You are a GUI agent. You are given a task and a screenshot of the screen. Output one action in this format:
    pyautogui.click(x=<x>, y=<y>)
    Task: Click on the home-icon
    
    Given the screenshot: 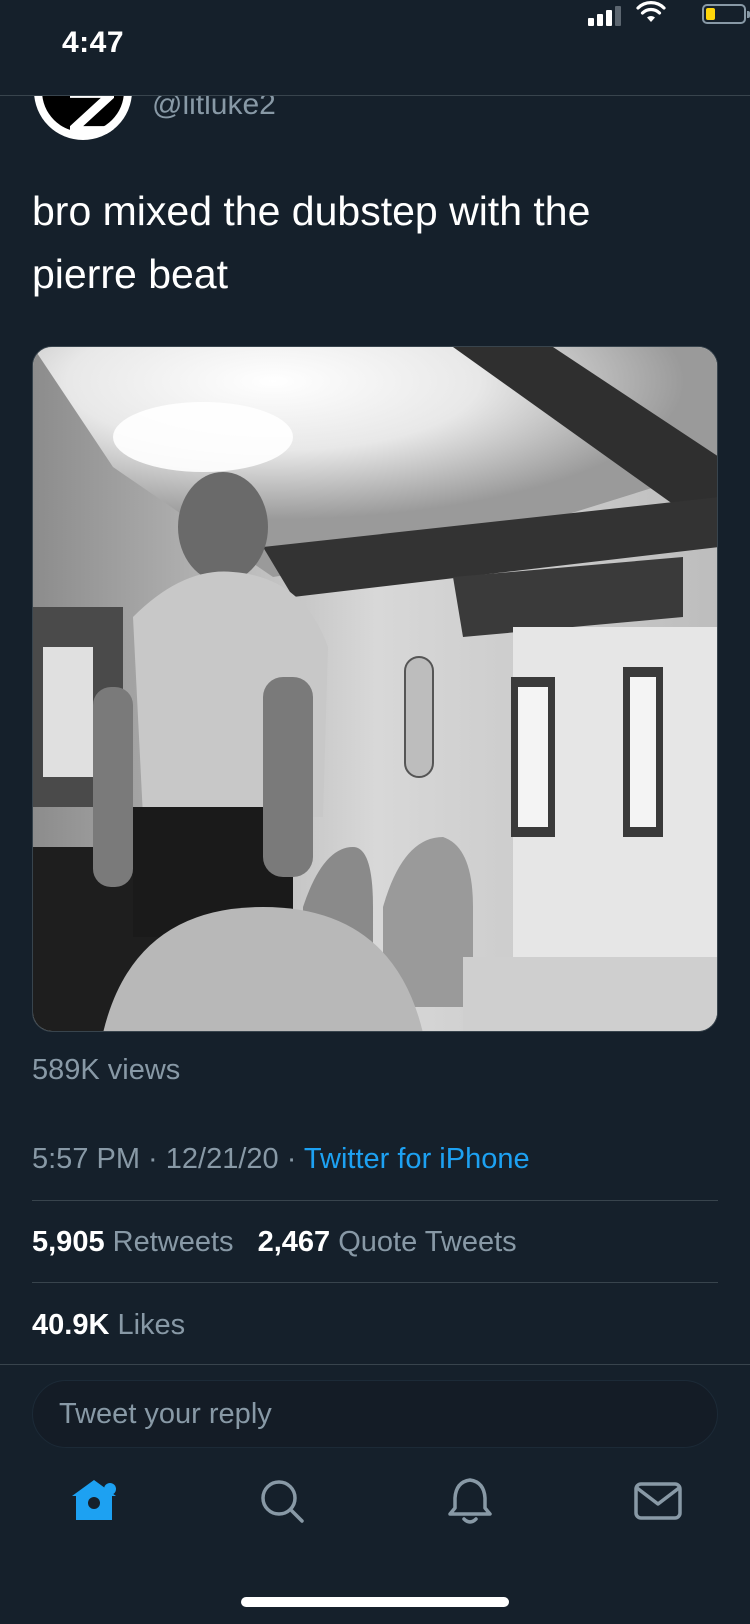 What is the action you would take?
    pyautogui.click(x=94, y=1500)
    